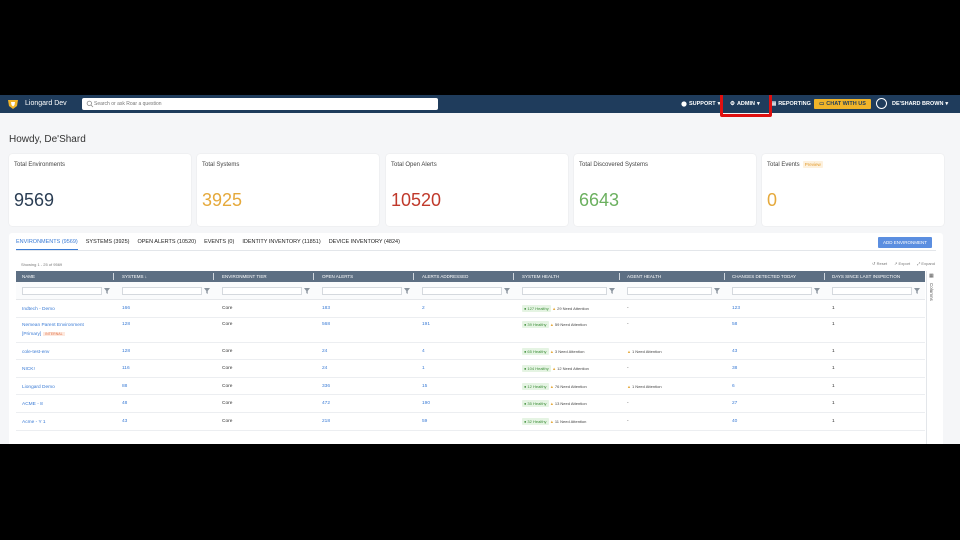 This screenshot has height=540, width=960. What do you see at coordinates (734, 368) in the screenshot?
I see `changes-detected-link: 38` at bounding box center [734, 368].